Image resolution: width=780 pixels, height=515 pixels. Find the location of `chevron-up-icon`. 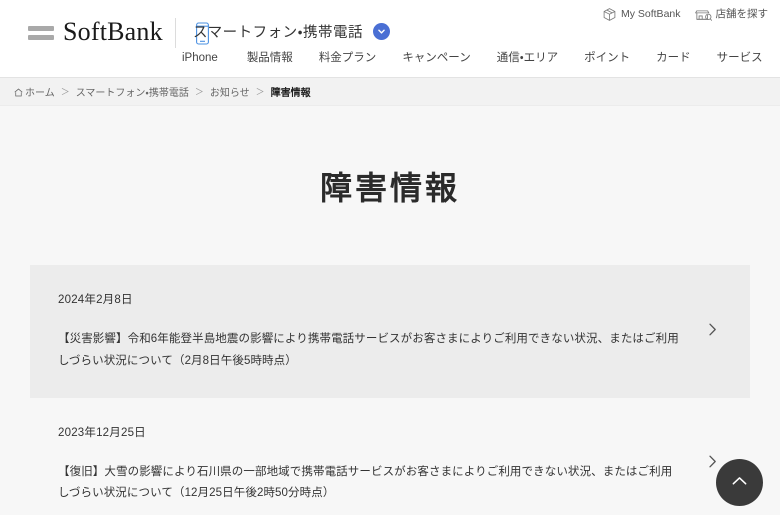

chevron-up-icon is located at coordinates (739, 483).